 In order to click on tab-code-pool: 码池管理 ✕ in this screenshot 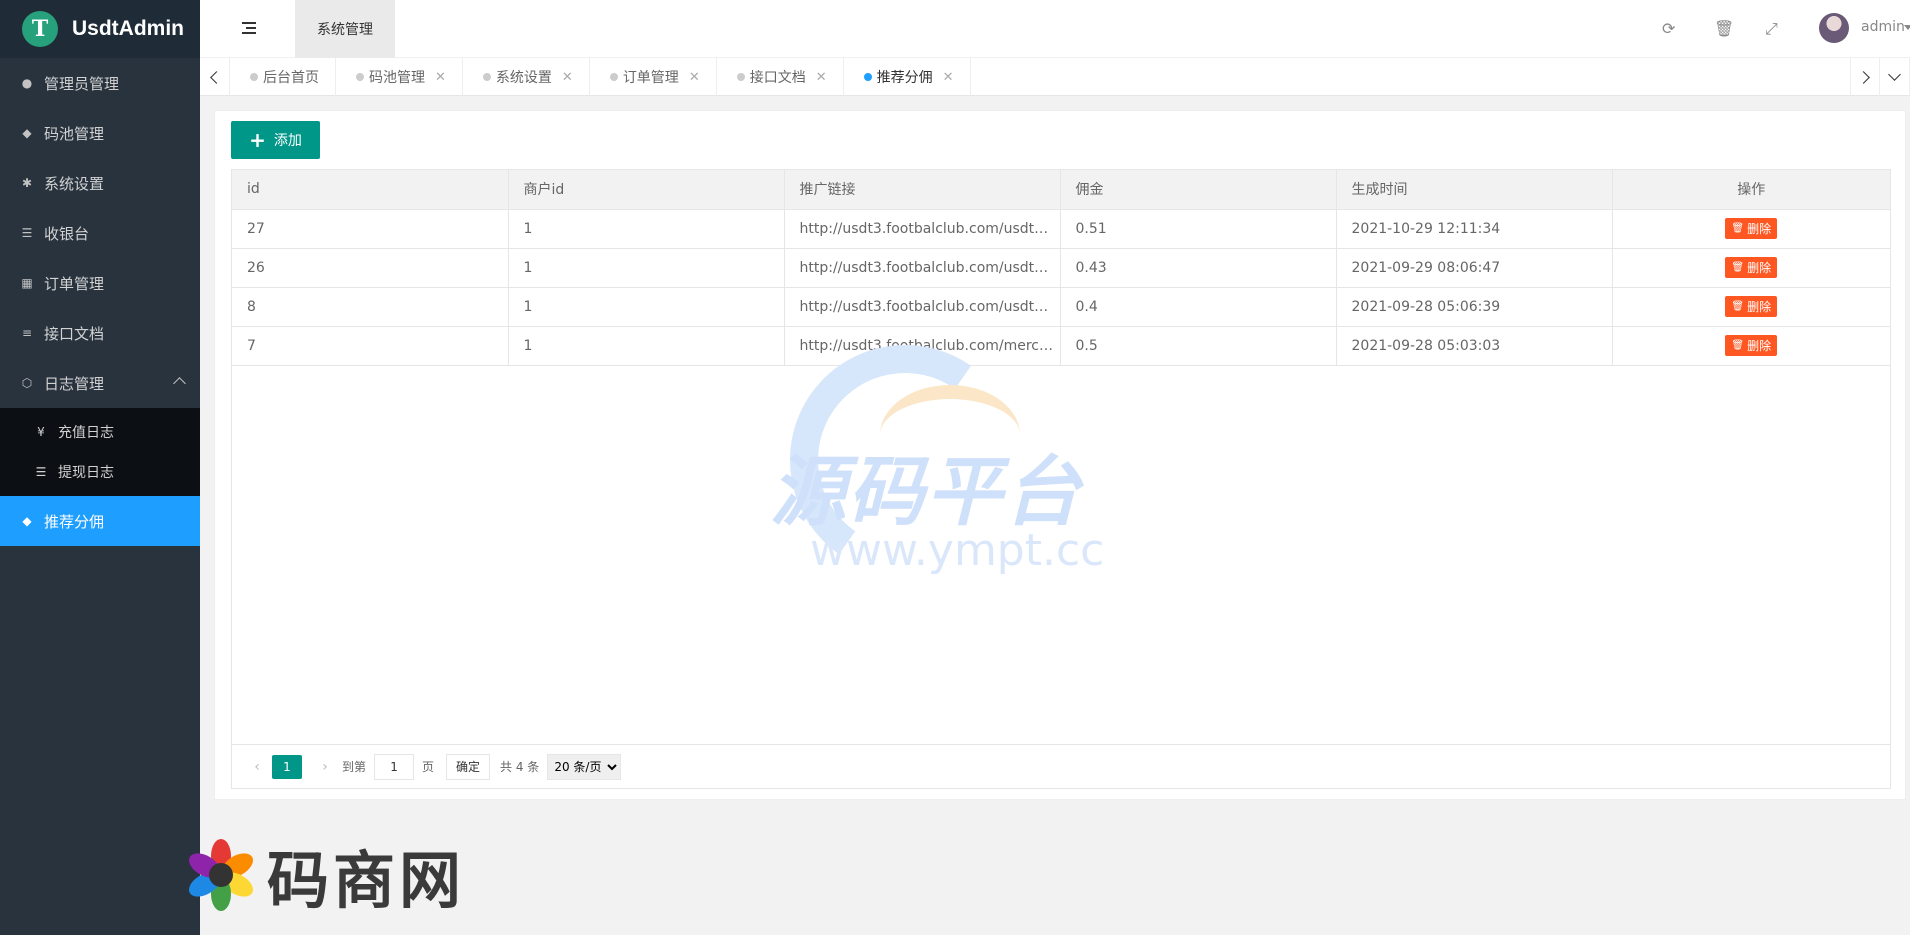, I will do `click(399, 77)`.